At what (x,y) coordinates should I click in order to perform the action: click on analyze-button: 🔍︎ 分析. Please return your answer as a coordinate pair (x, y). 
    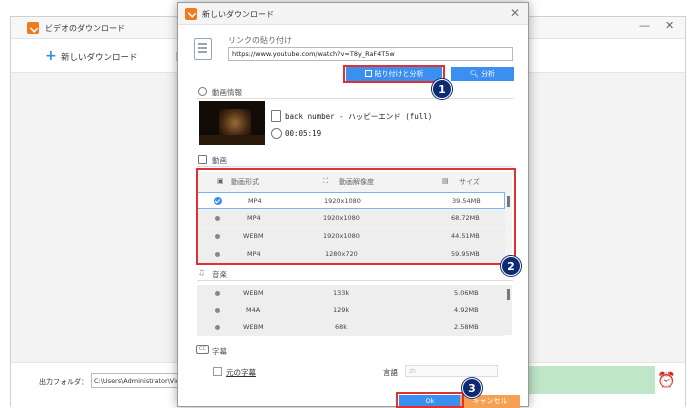
    Looking at the image, I should click on (482, 74).